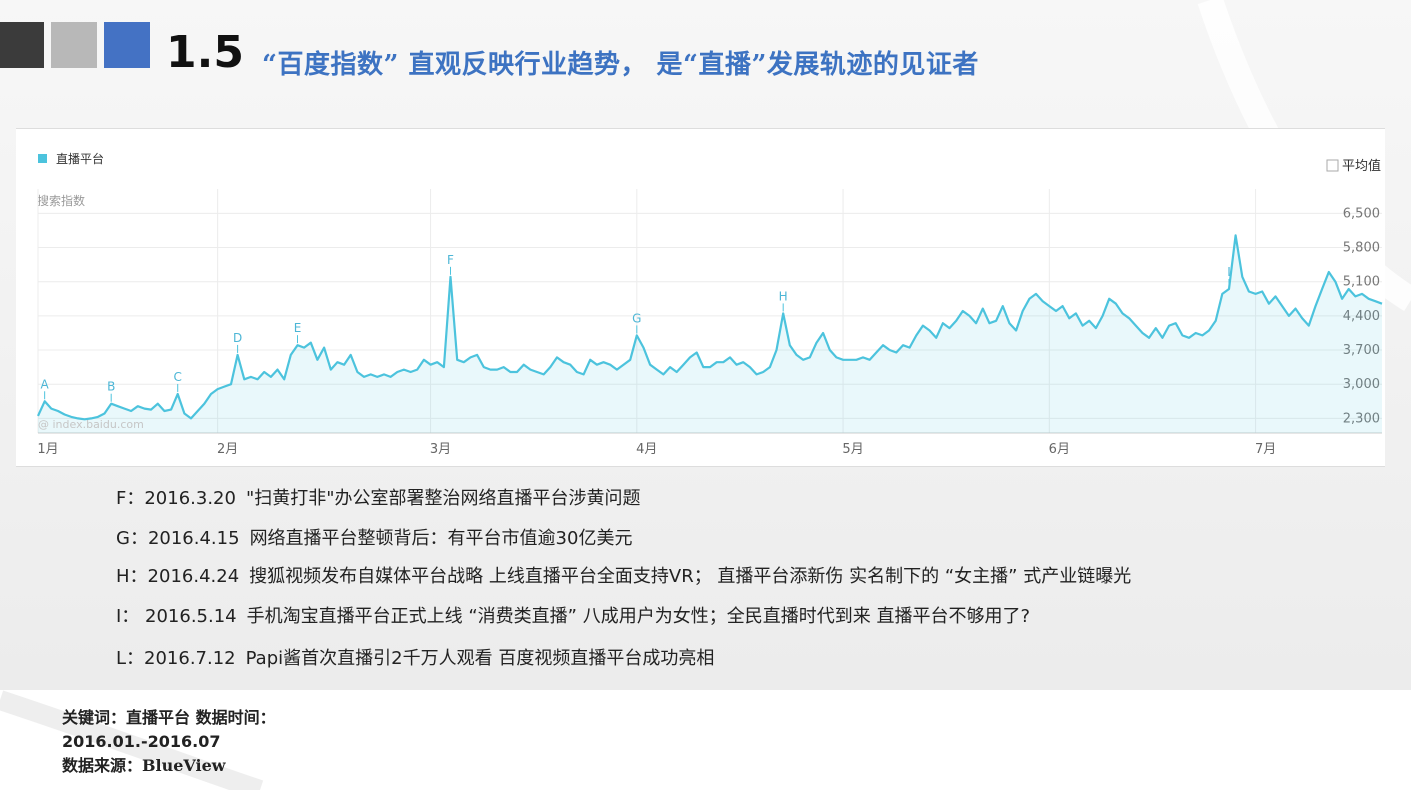 The height and width of the screenshot is (790, 1411). Describe the element at coordinates (227, 449) in the screenshot. I see `x-tick-label: 2月` at that location.